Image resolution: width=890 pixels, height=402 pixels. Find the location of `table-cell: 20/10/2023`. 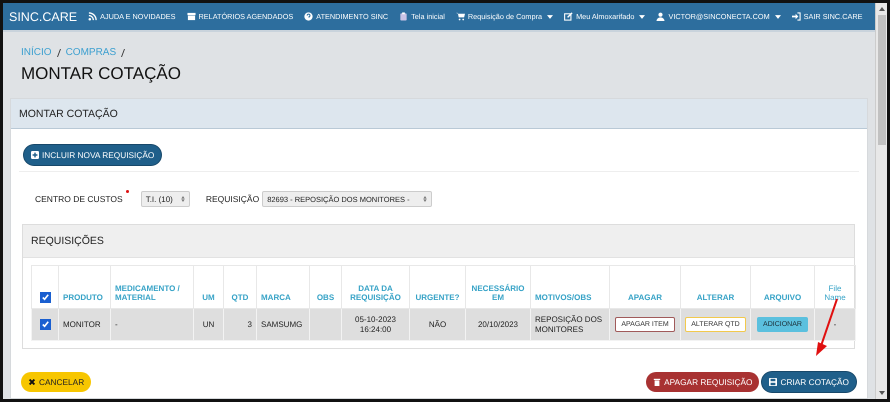

table-cell: 20/10/2023 is located at coordinates (498, 324).